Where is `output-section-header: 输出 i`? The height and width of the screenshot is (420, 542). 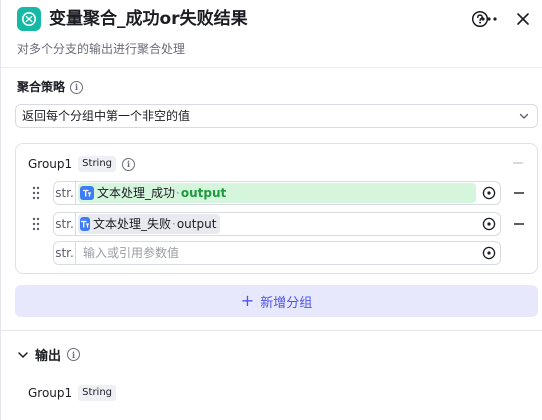
output-section-header: 输出 i is located at coordinates (49, 354).